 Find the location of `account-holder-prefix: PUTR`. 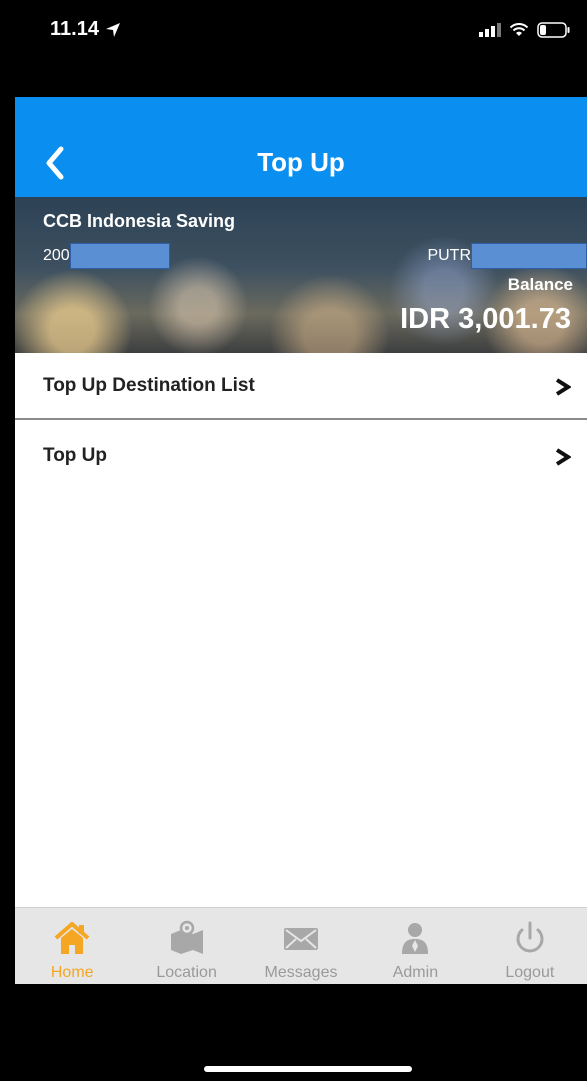

account-holder-prefix: PUTR is located at coordinates (449, 255).